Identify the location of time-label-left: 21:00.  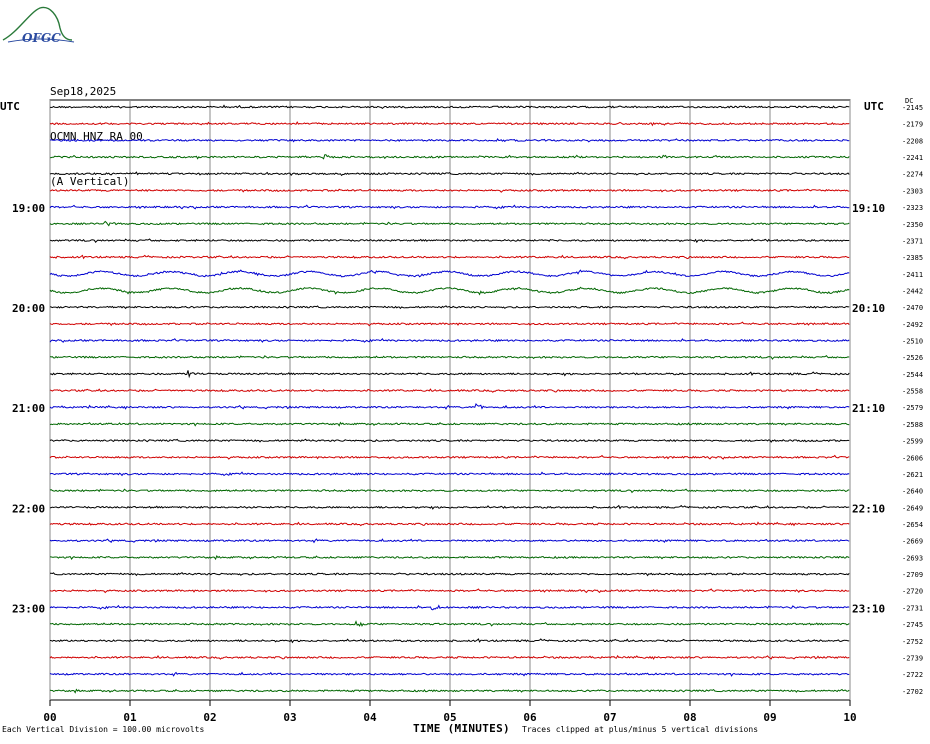
(28, 408).